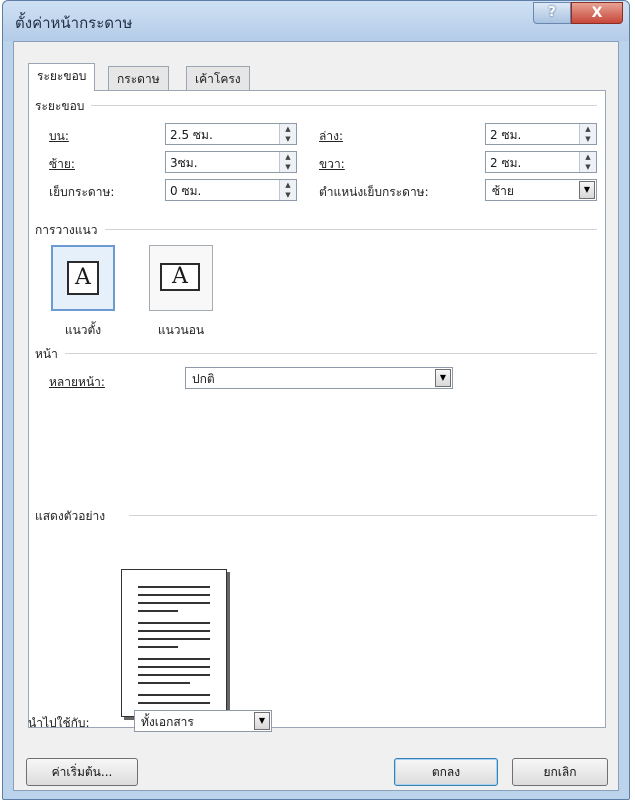 The image size is (635, 805). Describe the element at coordinates (191, 135) in the screenshot. I see `top-margin-value: 2.5 ซม.` at that location.